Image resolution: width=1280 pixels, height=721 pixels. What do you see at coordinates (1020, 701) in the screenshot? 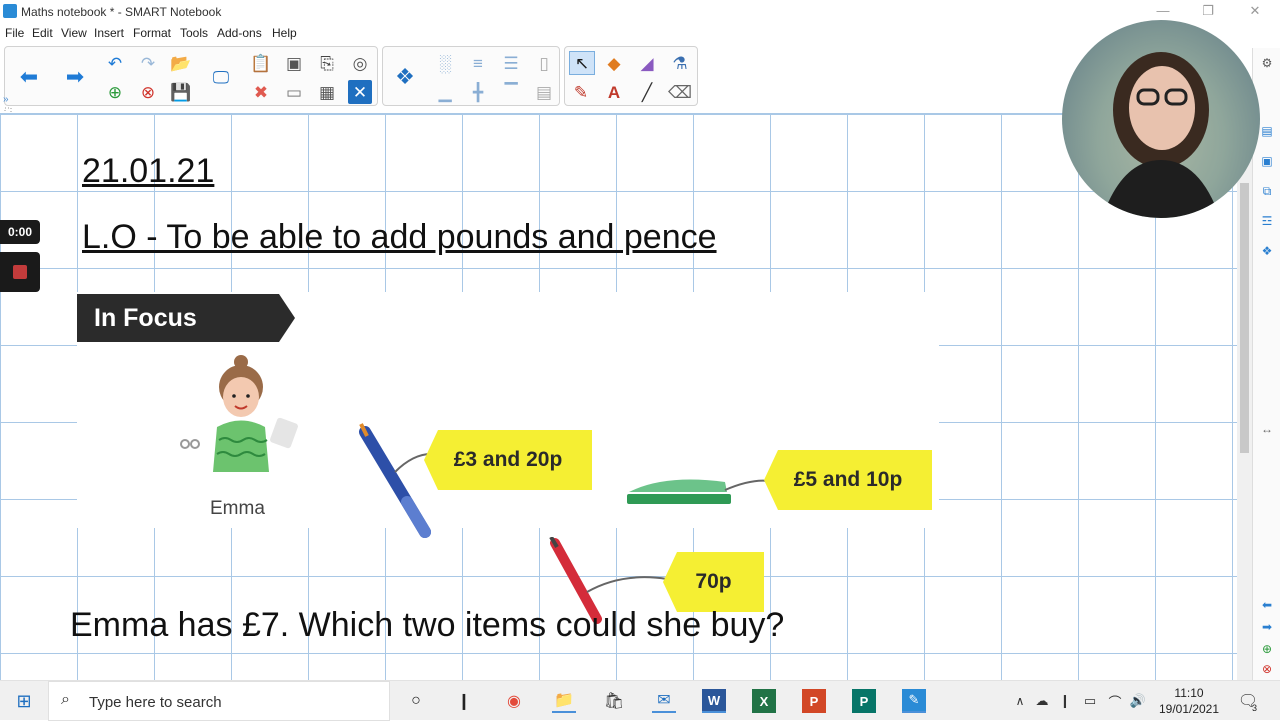
I see `show-hidden-icons-icon: ∧` at bounding box center [1020, 701].